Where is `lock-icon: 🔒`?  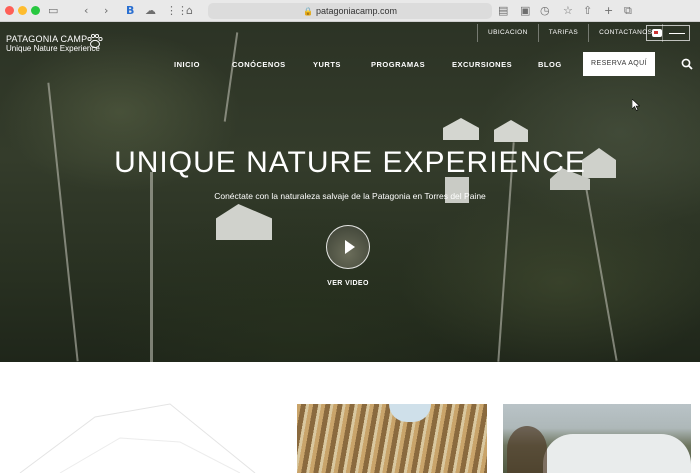 lock-icon: 🔒 is located at coordinates (307, 11).